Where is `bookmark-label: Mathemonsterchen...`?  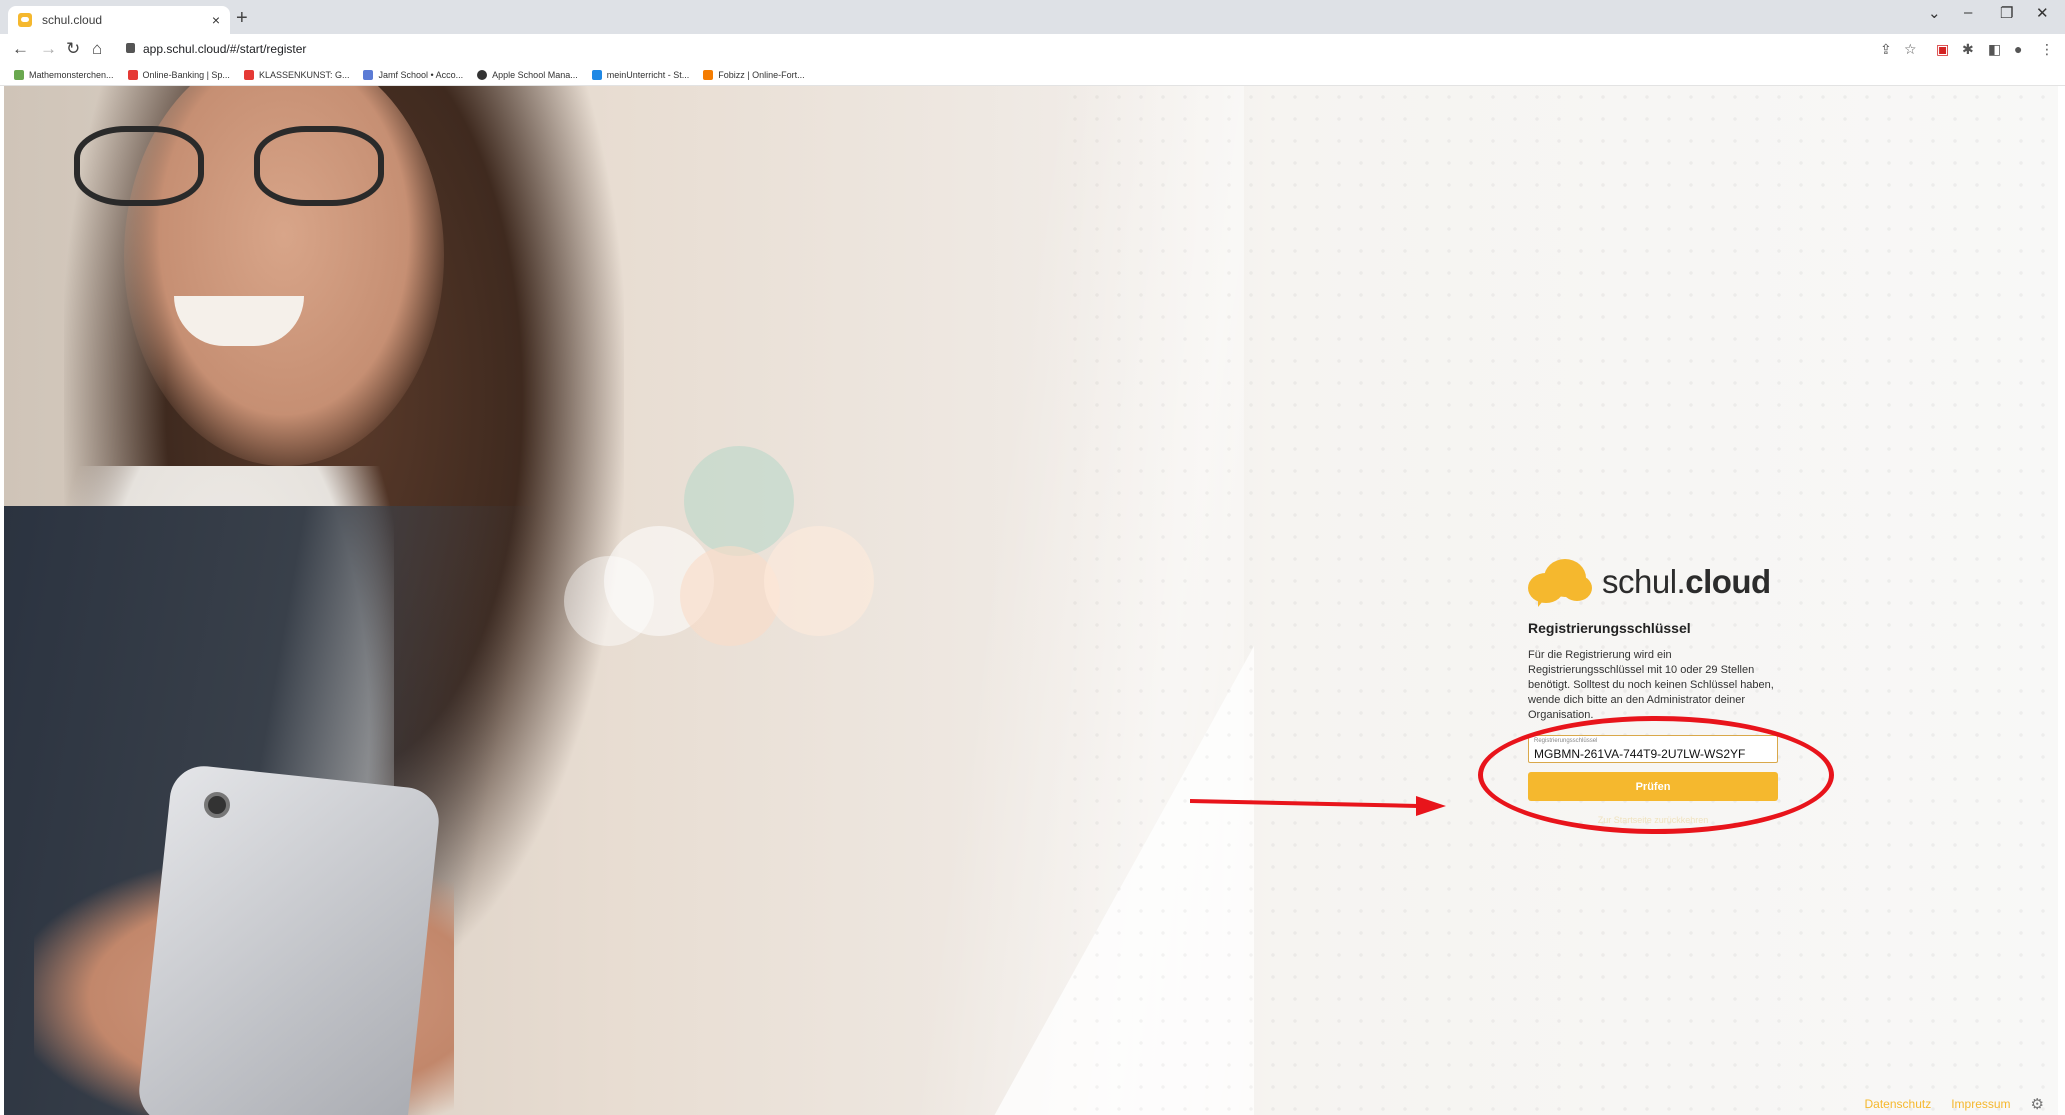
bookmark-label: Mathemonsterchen... is located at coordinates (71, 74).